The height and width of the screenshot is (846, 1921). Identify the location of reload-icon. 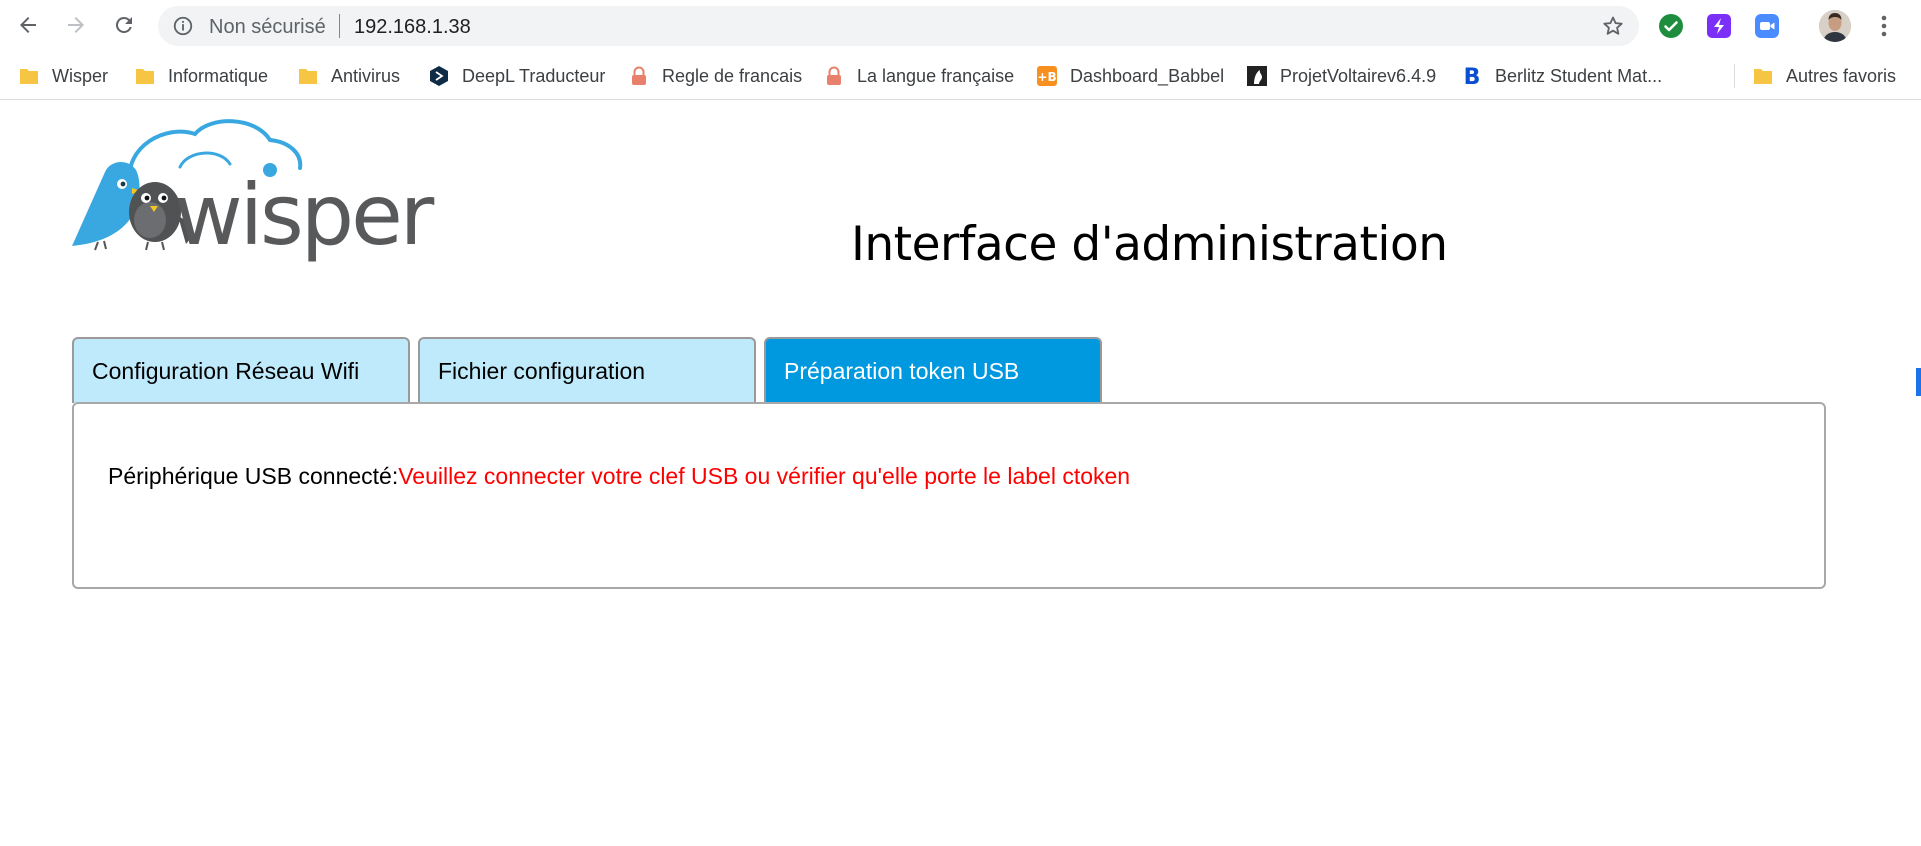
(123, 24).